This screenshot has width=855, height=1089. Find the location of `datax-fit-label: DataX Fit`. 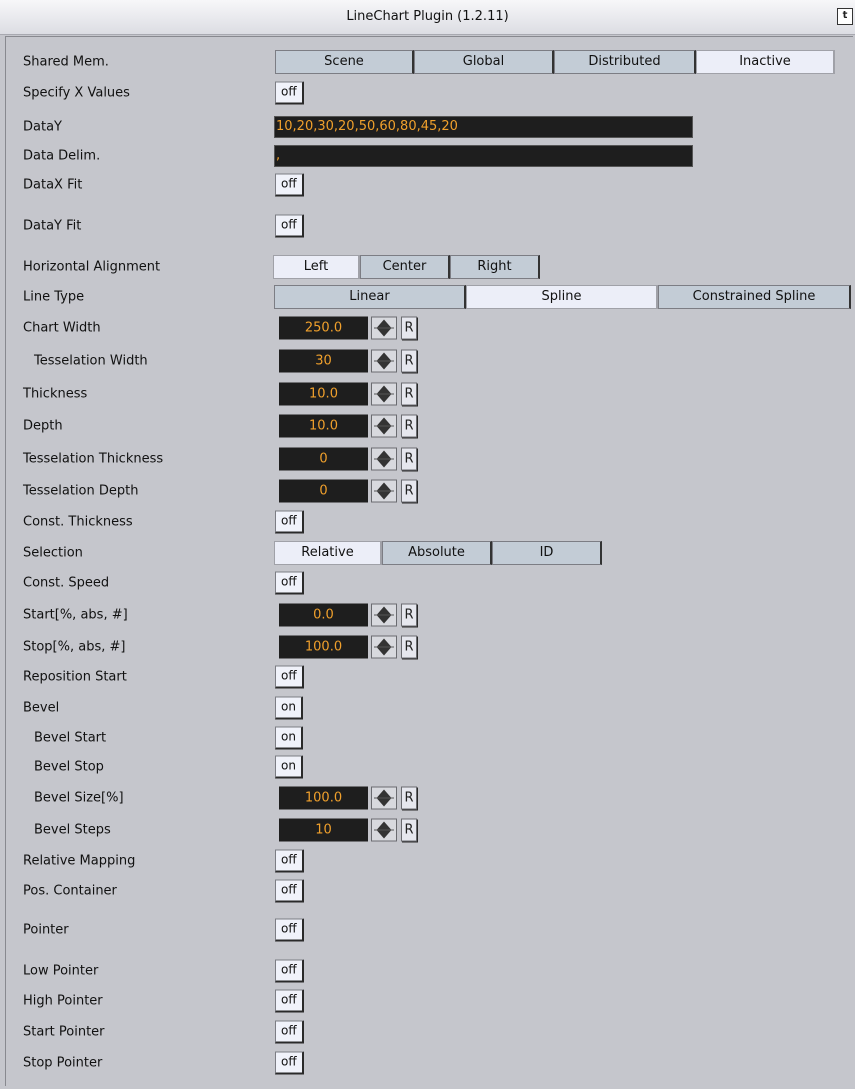

datax-fit-label: DataX Fit is located at coordinates (53, 185).